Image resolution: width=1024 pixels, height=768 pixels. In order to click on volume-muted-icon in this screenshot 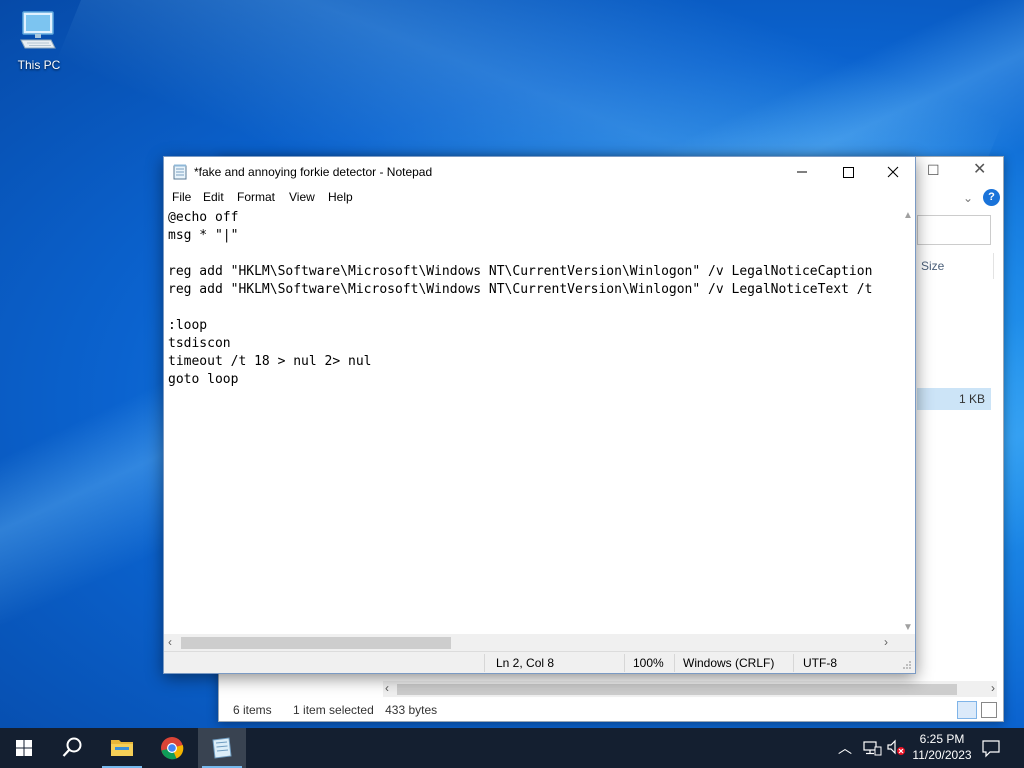, I will do `click(896, 748)`.